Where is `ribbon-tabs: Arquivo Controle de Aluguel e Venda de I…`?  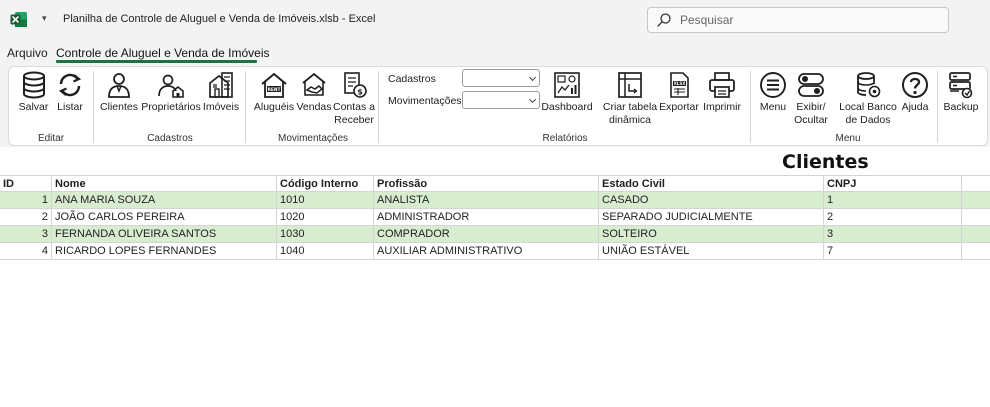 ribbon-tabs: Arquivo Controle de Aluguel e Venda de I… is located at coordinates (495, 52).